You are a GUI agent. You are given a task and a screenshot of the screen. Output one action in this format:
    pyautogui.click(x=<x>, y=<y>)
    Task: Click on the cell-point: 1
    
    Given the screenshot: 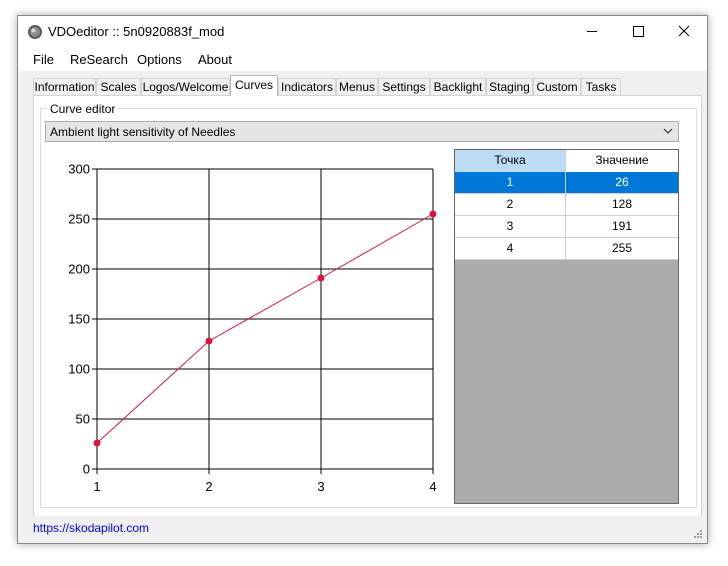 What is the action you would take?
    pyautogui.click(x=510, y=183)
    